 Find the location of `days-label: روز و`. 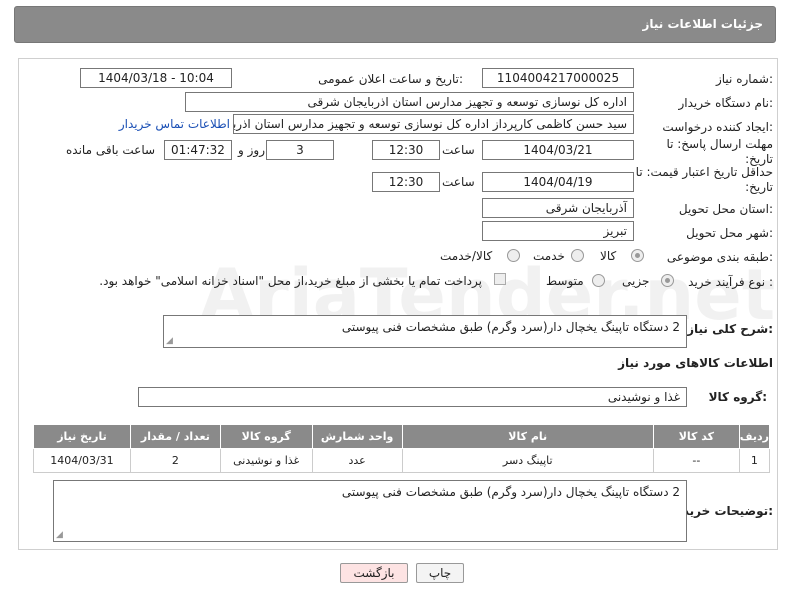

days-label: روز و is located at coordinates (251, 150).